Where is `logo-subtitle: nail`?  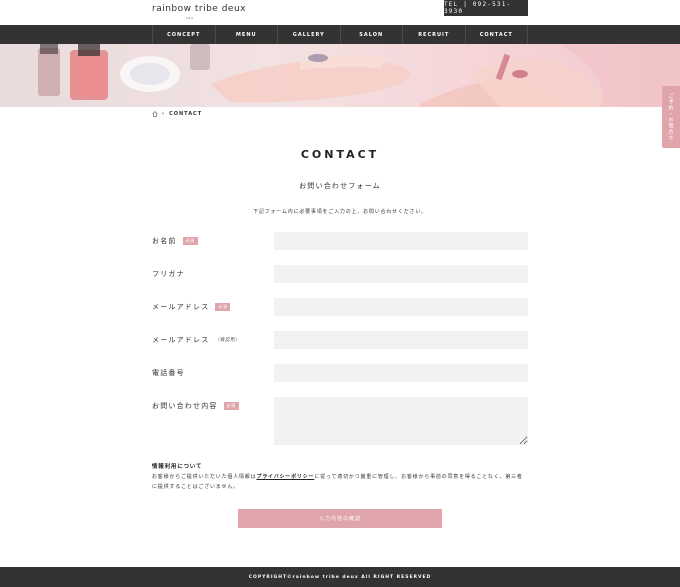
logo-subtitle: nail is located at coordinates (190, 18).